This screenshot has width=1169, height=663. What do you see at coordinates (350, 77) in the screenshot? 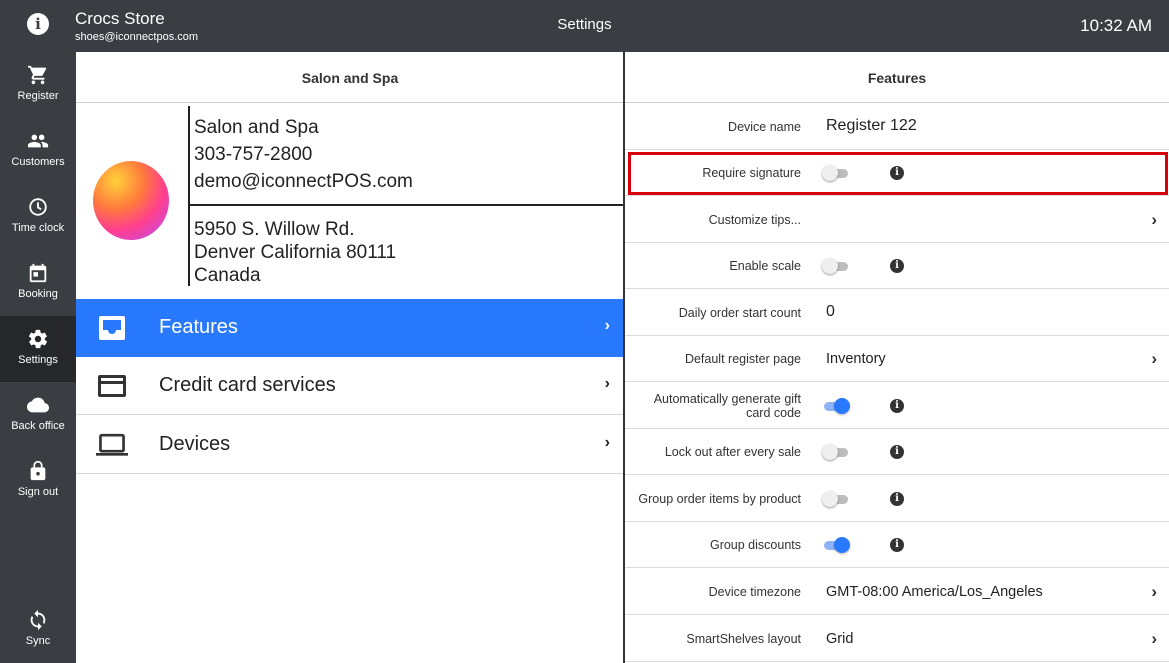
I see `store-panel-header: Salon and Spa` at bounding box center [350, 77].